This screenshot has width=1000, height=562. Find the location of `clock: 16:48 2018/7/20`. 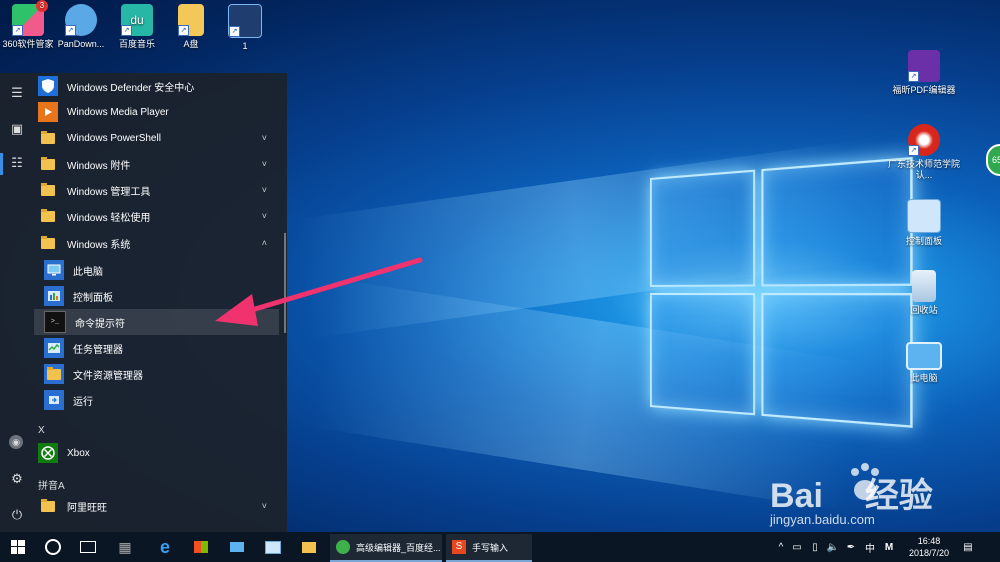

clock: 16:48 2018/7/20 is located at coordinates (929, 547).